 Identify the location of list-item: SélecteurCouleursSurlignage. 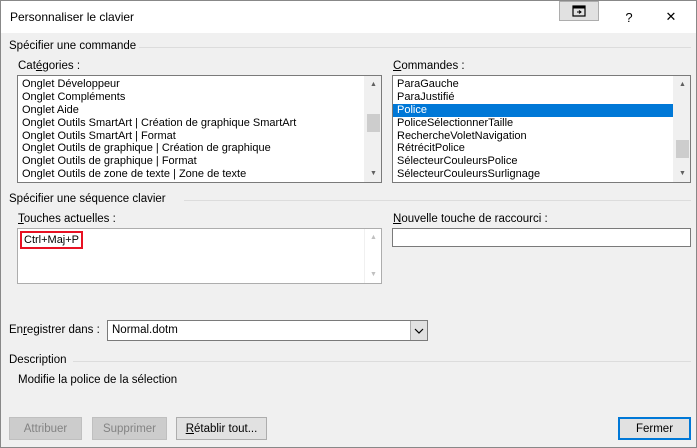
(533, 174).